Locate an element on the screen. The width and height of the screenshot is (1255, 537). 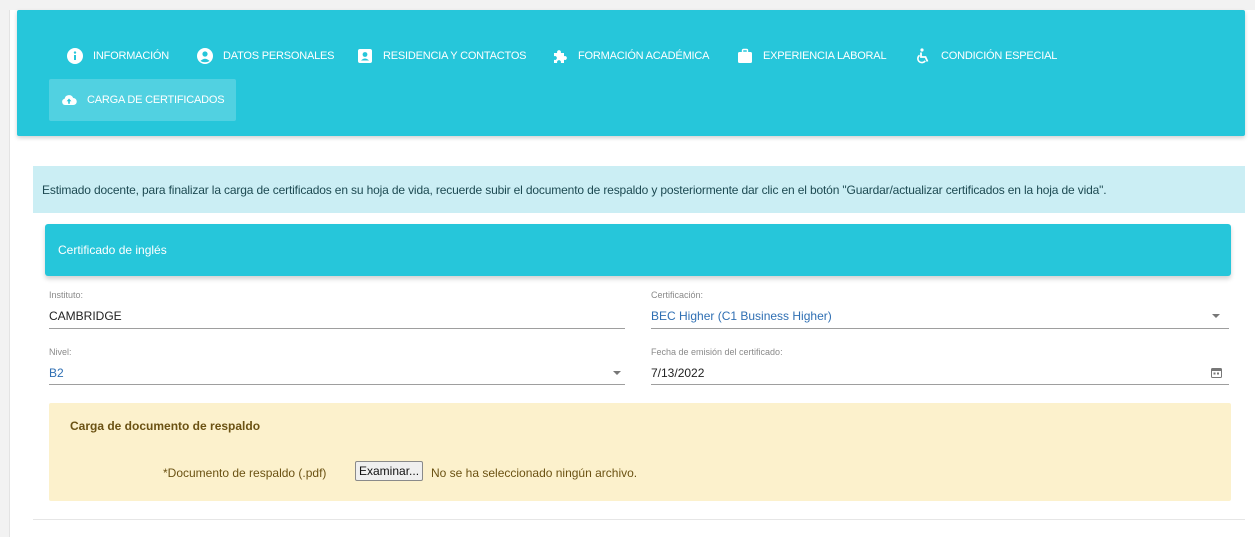
nivel-underline is located at coordinates (337, 384).